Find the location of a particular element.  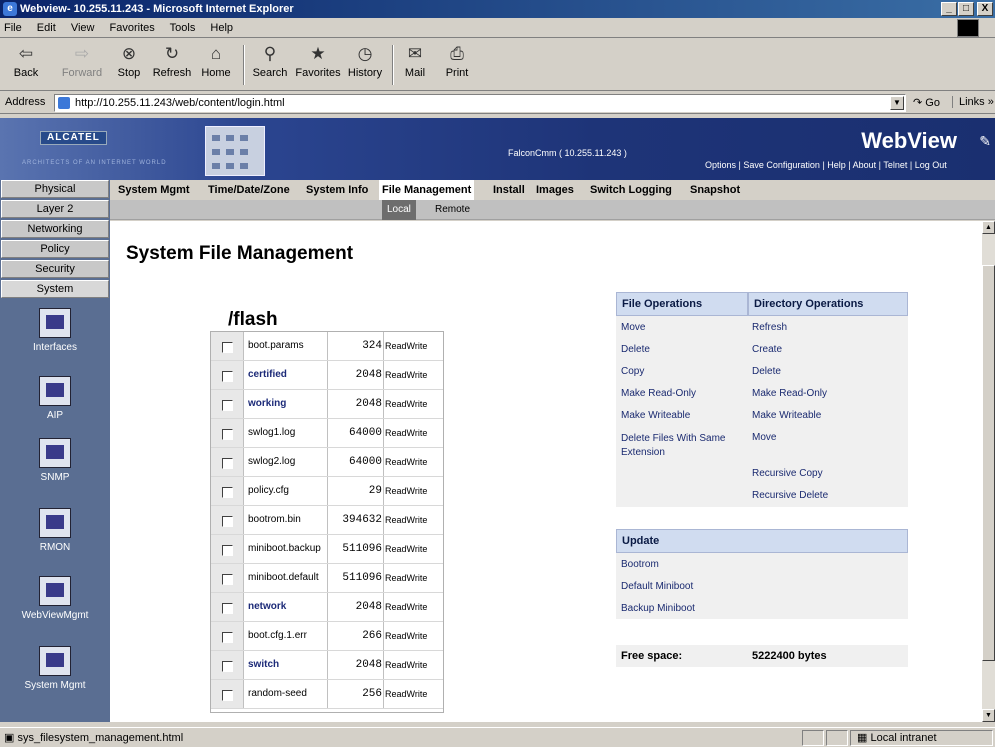

file-op-delete: Delete is located at coordinates (635, 349).